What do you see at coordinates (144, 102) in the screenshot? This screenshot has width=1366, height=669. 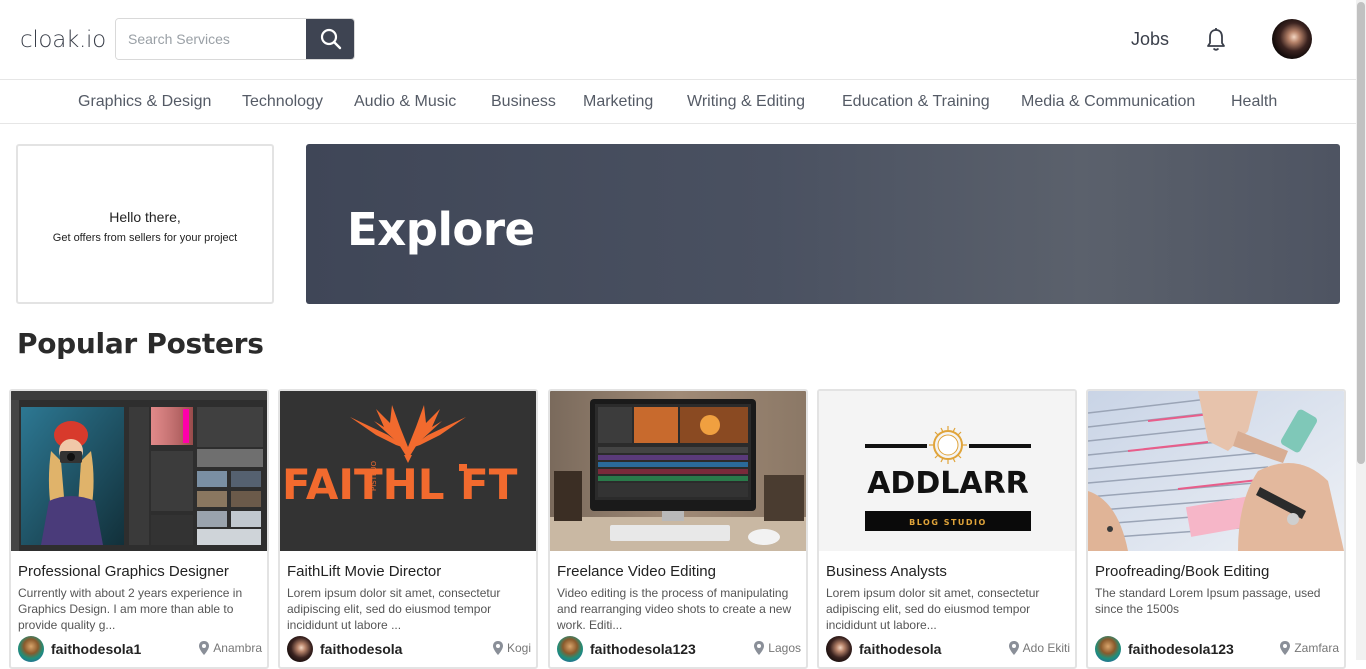 I see `category-graphics-design: Graphics & Design` at bounding box center [144, 102].